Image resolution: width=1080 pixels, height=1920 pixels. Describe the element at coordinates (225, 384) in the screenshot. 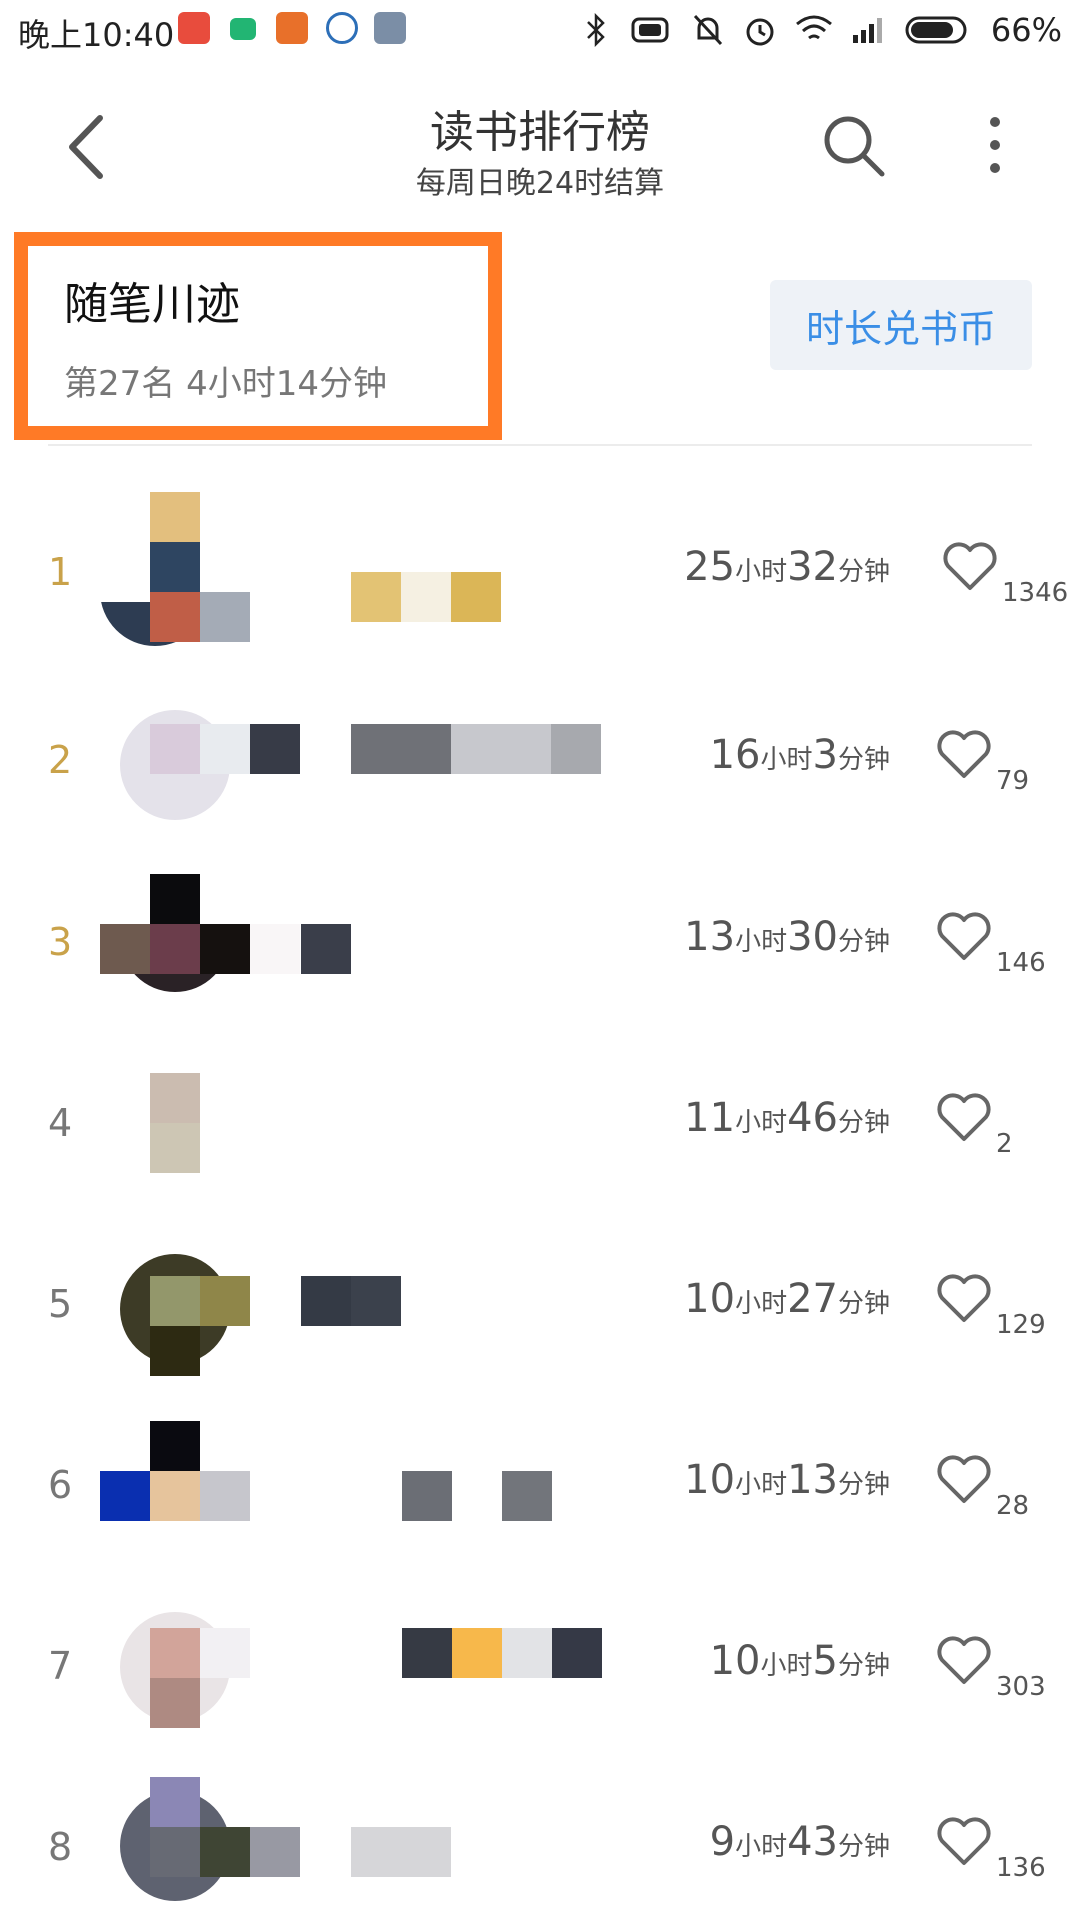

I see `my-rank-summary: 第27名 4小时14分钟` at that location.